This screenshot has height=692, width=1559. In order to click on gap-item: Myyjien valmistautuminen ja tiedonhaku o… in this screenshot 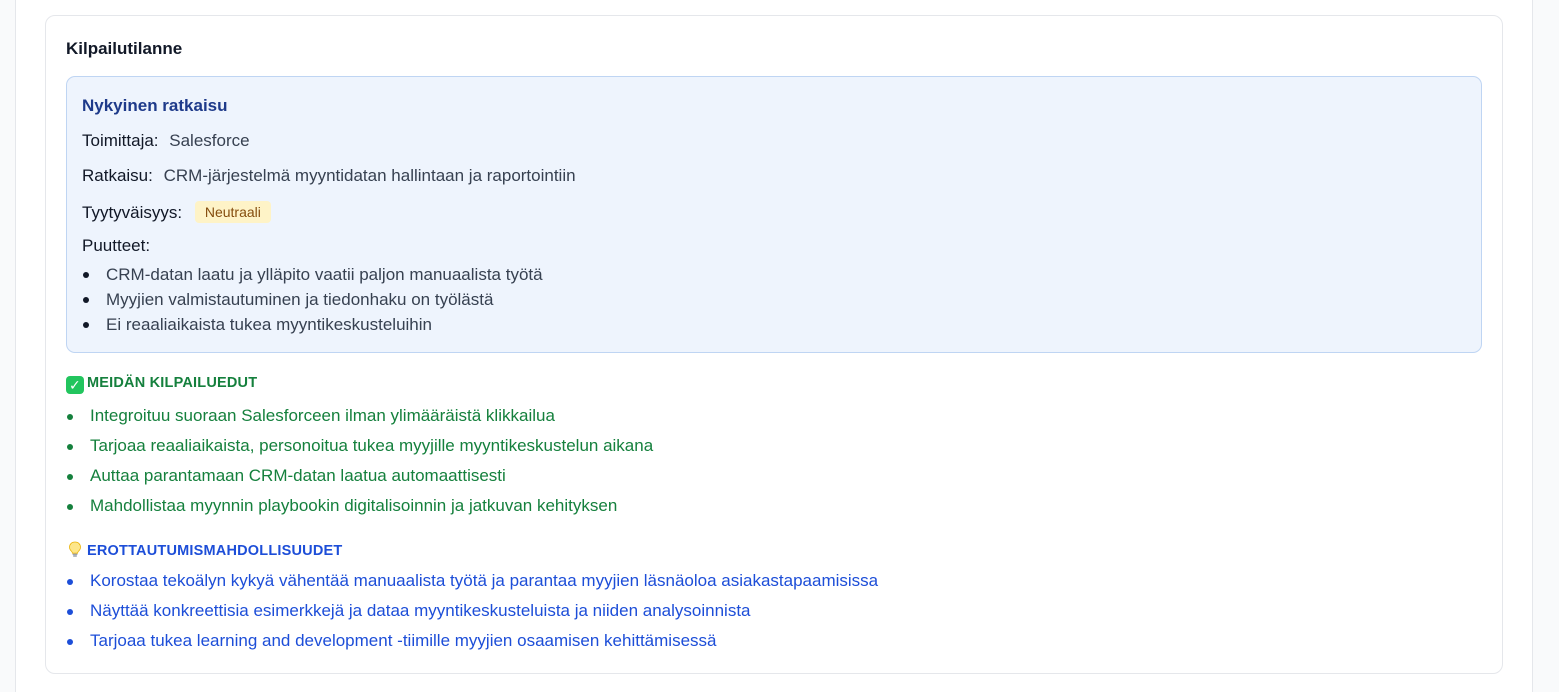, I will do `click(312, 299)`.